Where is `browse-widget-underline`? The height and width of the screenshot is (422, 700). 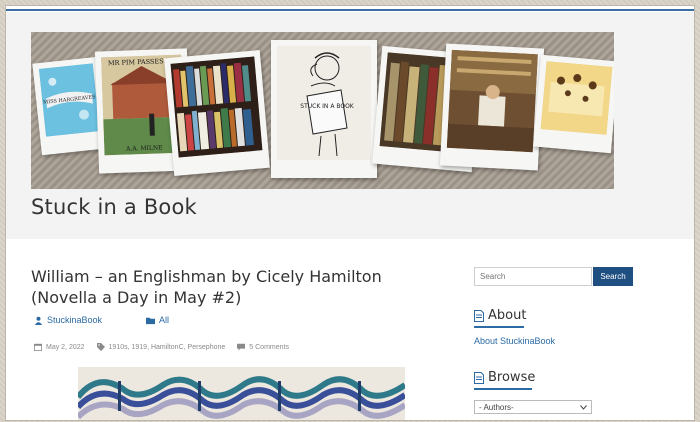 browse-widget-underline is located at coordinates (503, 389).